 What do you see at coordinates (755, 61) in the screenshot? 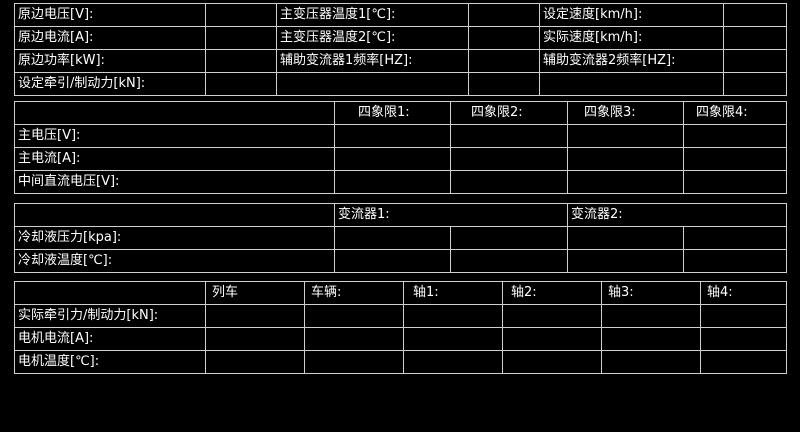
I see `aux-converter2-freq-value` at bounding box center [755, 61].